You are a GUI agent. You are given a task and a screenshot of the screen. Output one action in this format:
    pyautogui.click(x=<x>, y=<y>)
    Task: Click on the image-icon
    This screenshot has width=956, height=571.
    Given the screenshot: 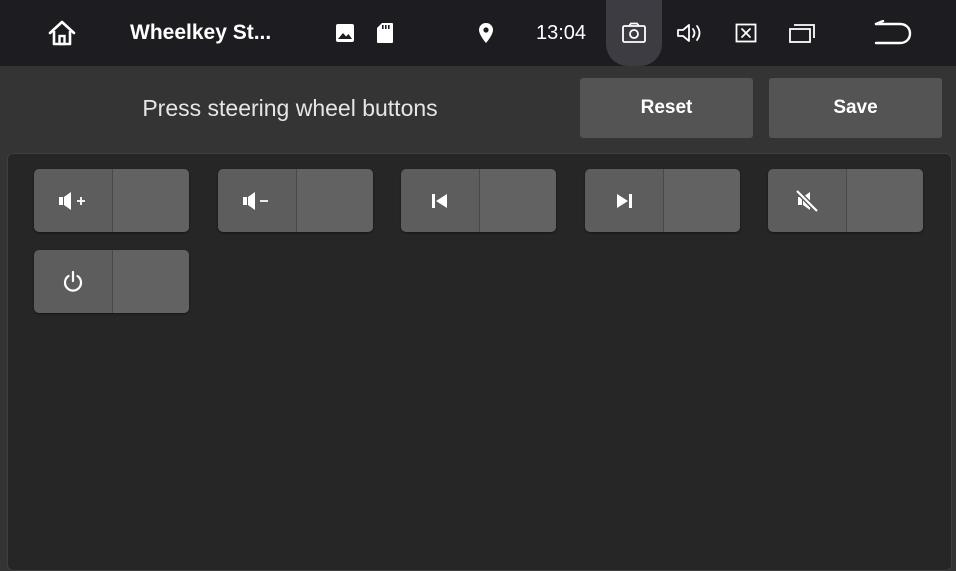 What is the action you would take?
    pyautogui.click(x=345, y=33)
    